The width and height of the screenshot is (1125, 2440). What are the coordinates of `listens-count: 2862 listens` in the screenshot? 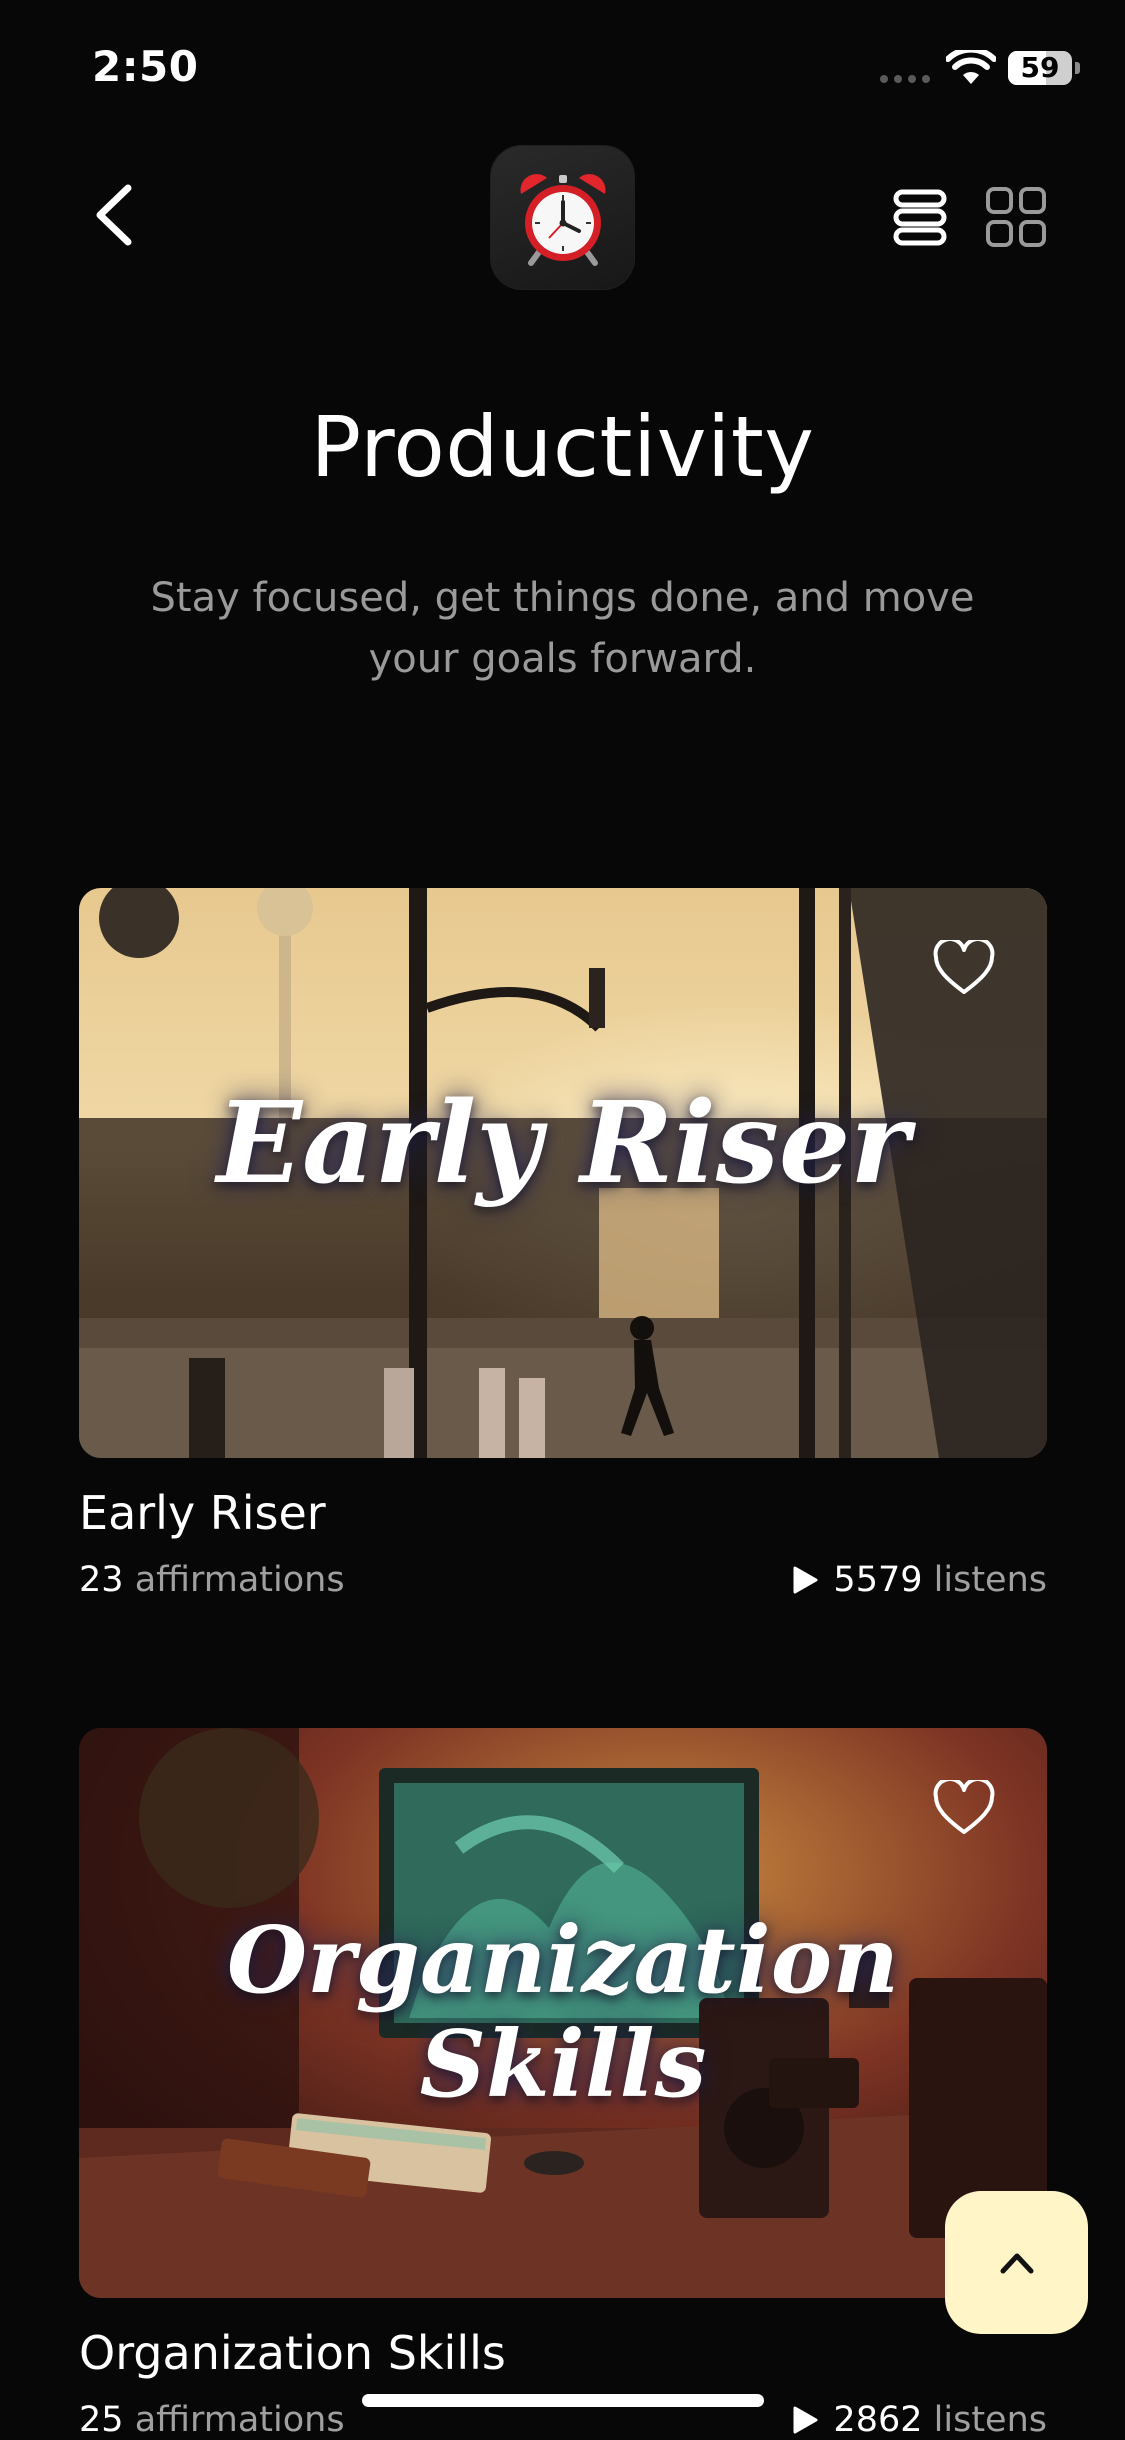 It's located at (919, 2420).